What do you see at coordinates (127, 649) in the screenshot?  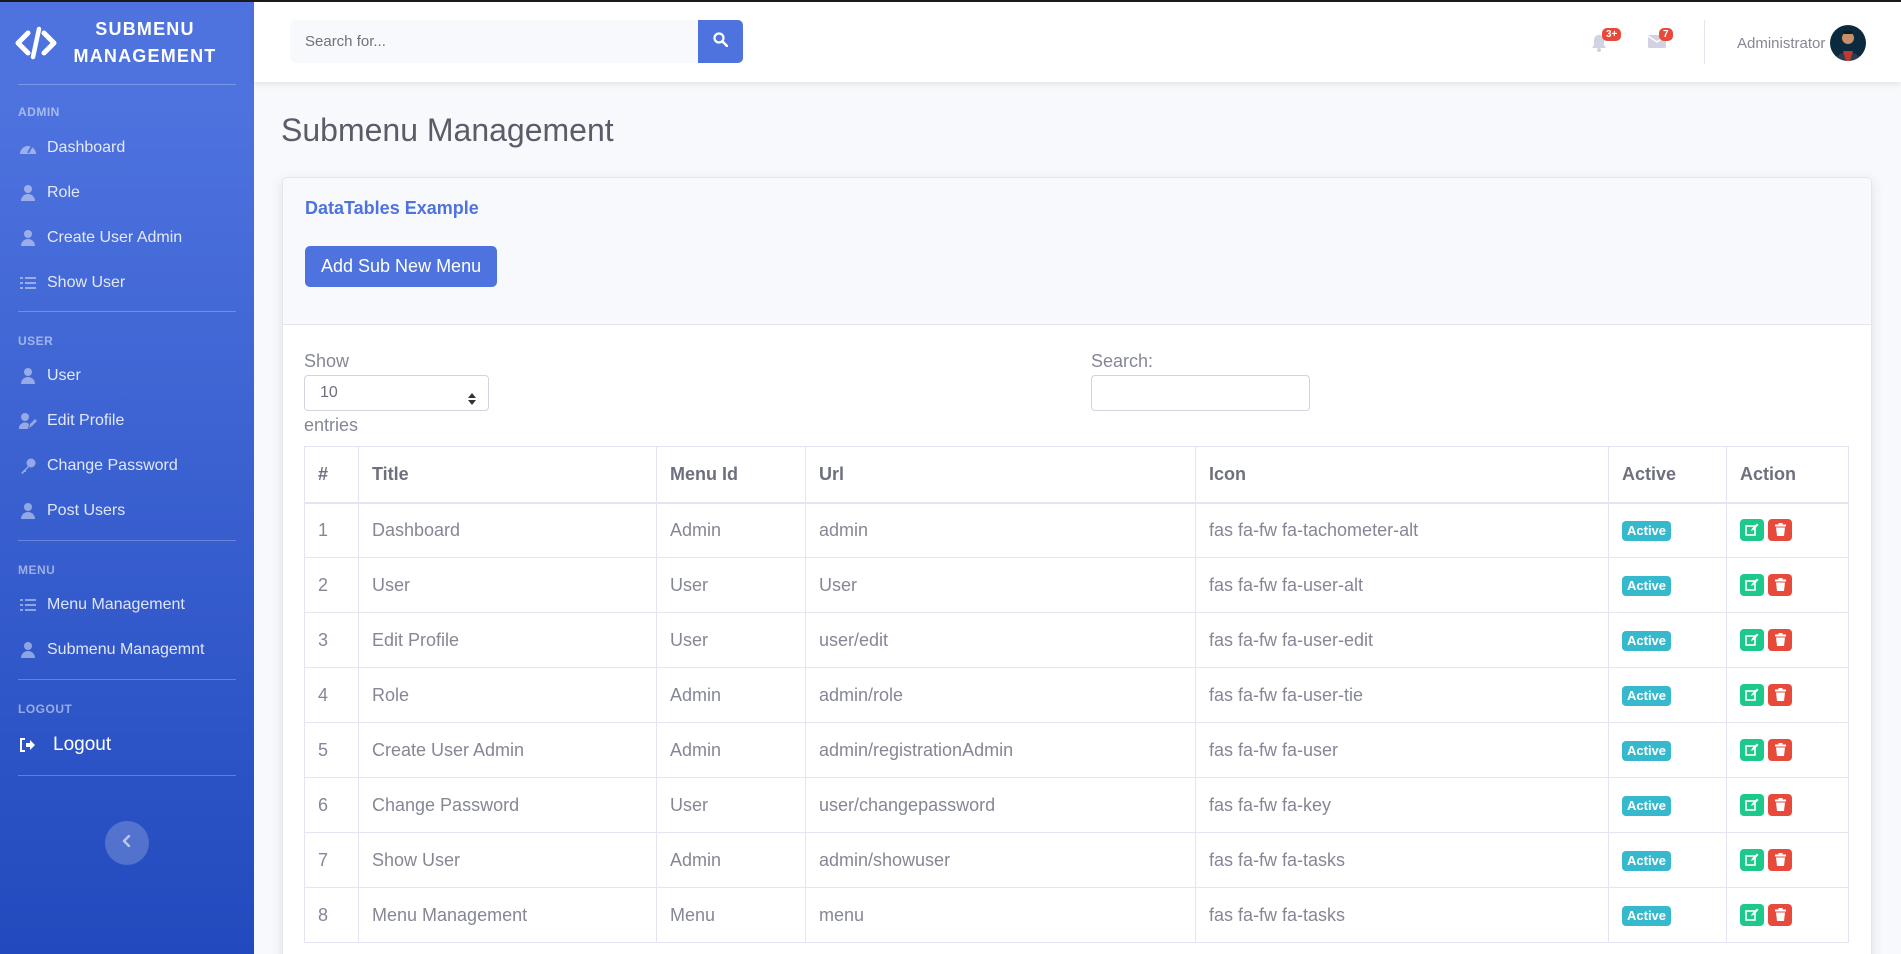 I see `sidebar-item-submenu-management: Submenu Managemnt` at bounding box center [127, 649].